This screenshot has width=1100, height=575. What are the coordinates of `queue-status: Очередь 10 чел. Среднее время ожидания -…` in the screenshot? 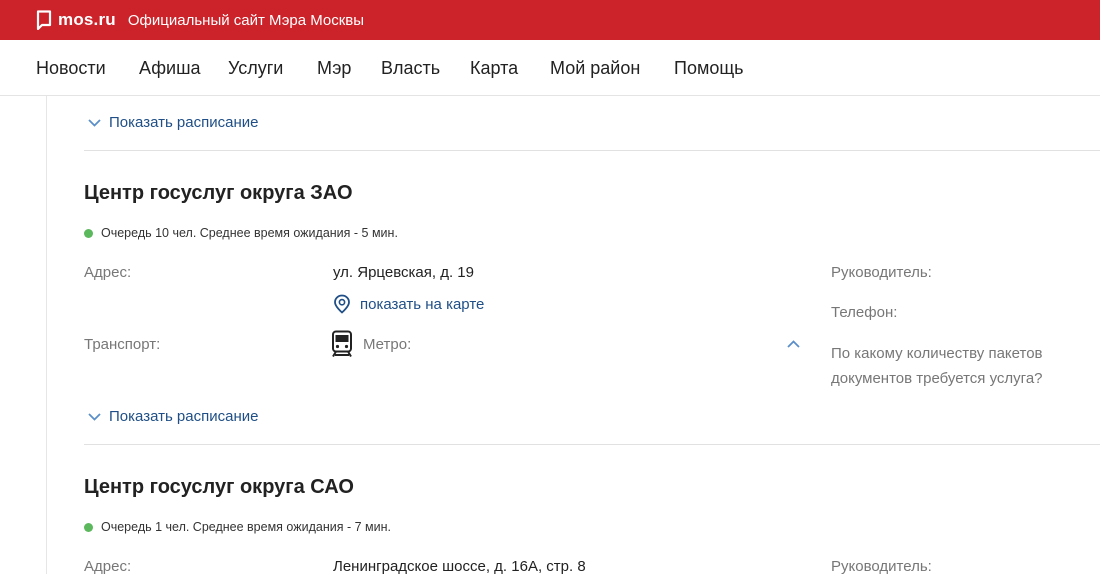 It's located at (241, 233).